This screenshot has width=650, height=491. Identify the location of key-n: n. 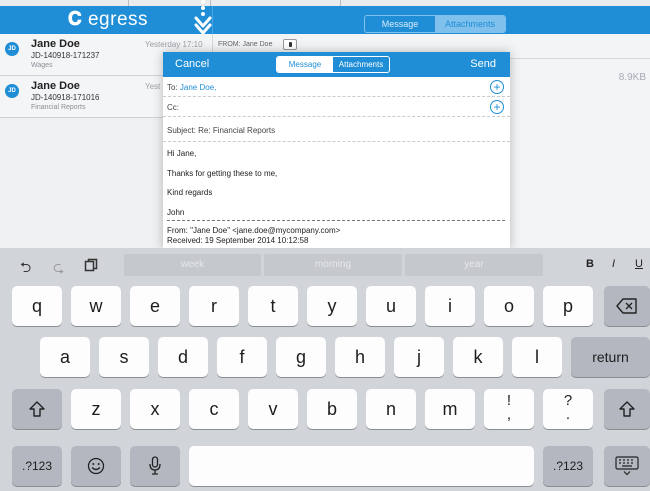
(391, 409).